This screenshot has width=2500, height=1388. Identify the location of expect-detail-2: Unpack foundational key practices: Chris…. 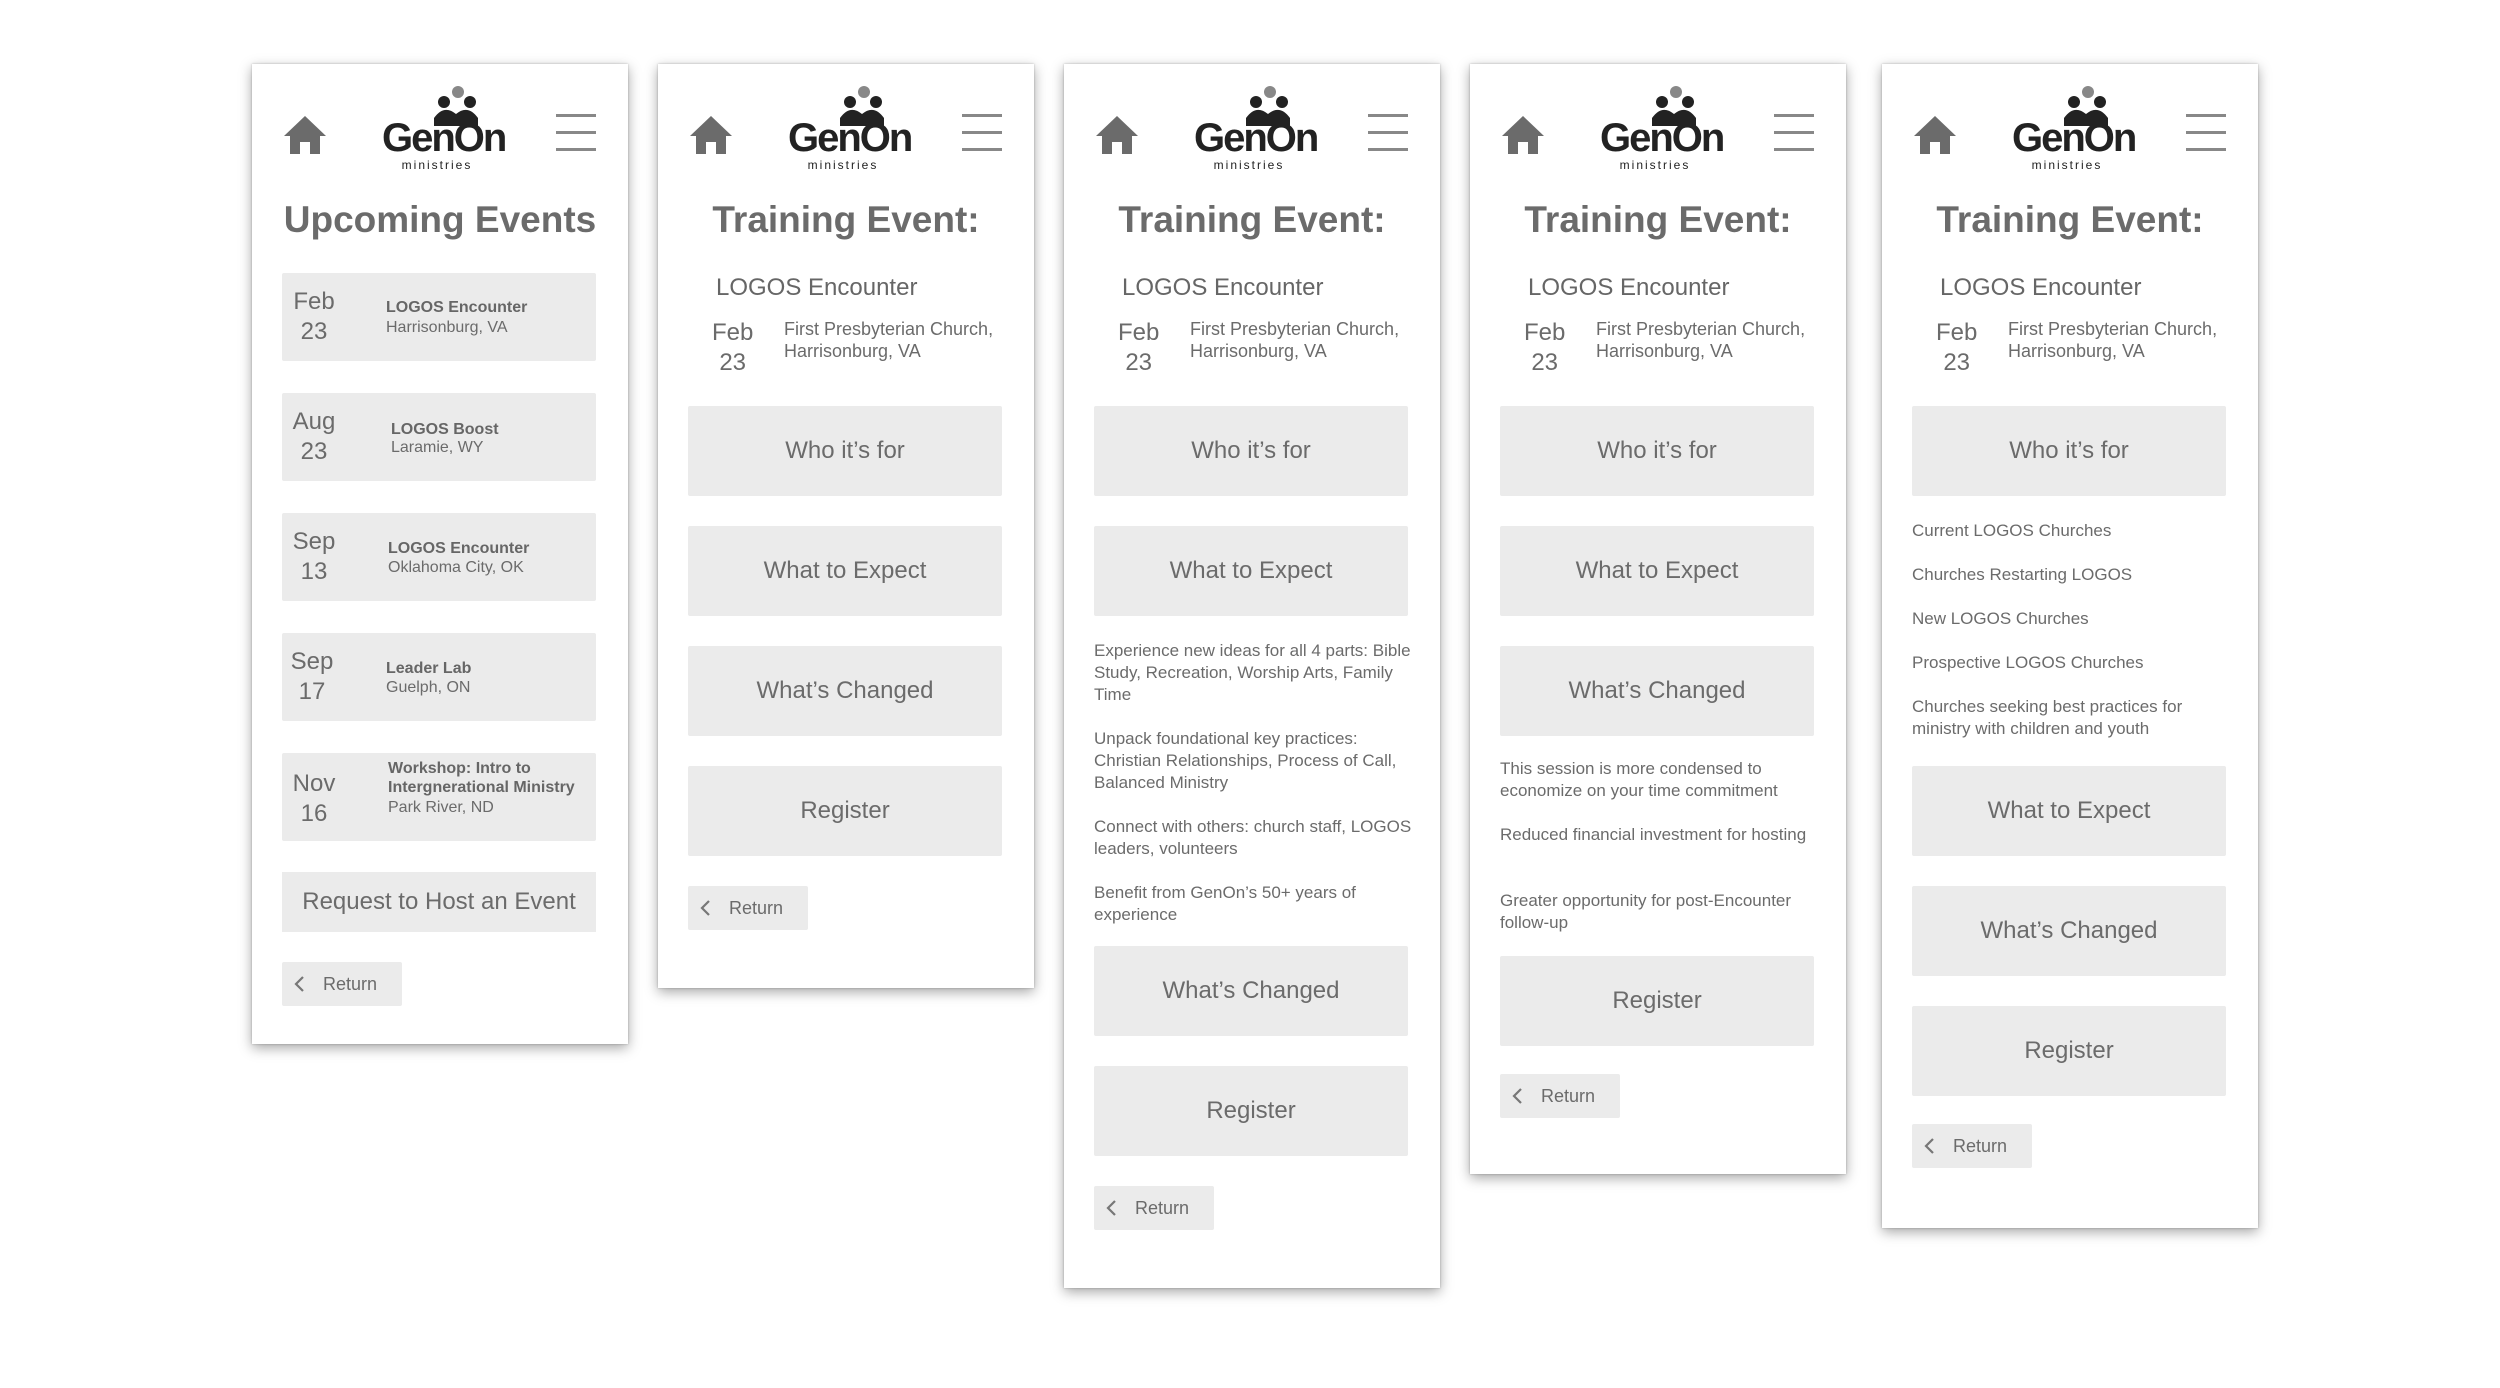
(1245, 760).